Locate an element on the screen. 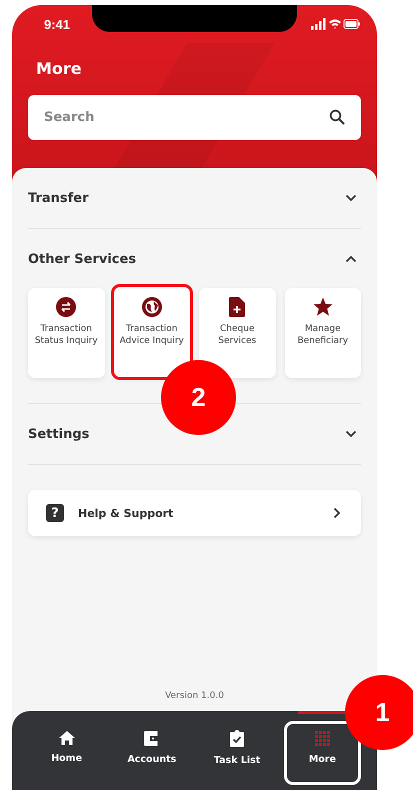 The height and width of the screenshot is (790, 413). wallet-icon is located at coordinates (152, 738).